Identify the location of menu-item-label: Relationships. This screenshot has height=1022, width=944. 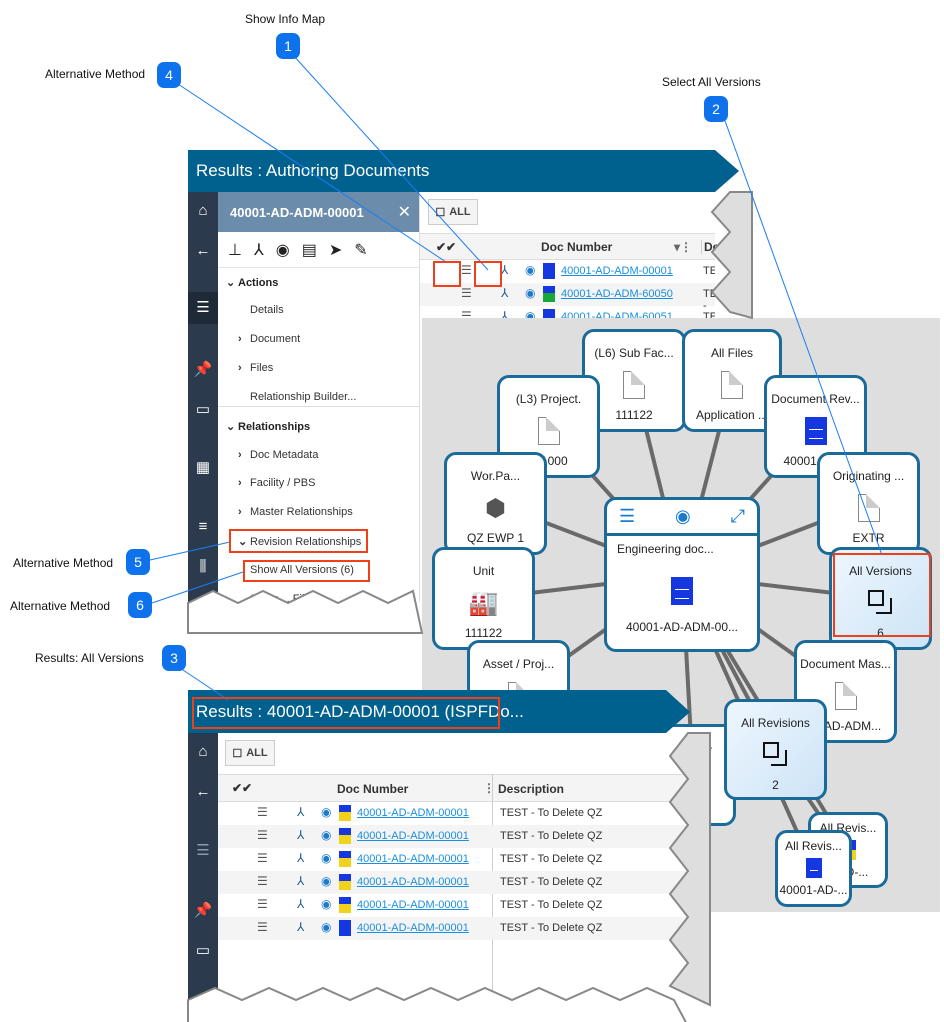
(274, 427).